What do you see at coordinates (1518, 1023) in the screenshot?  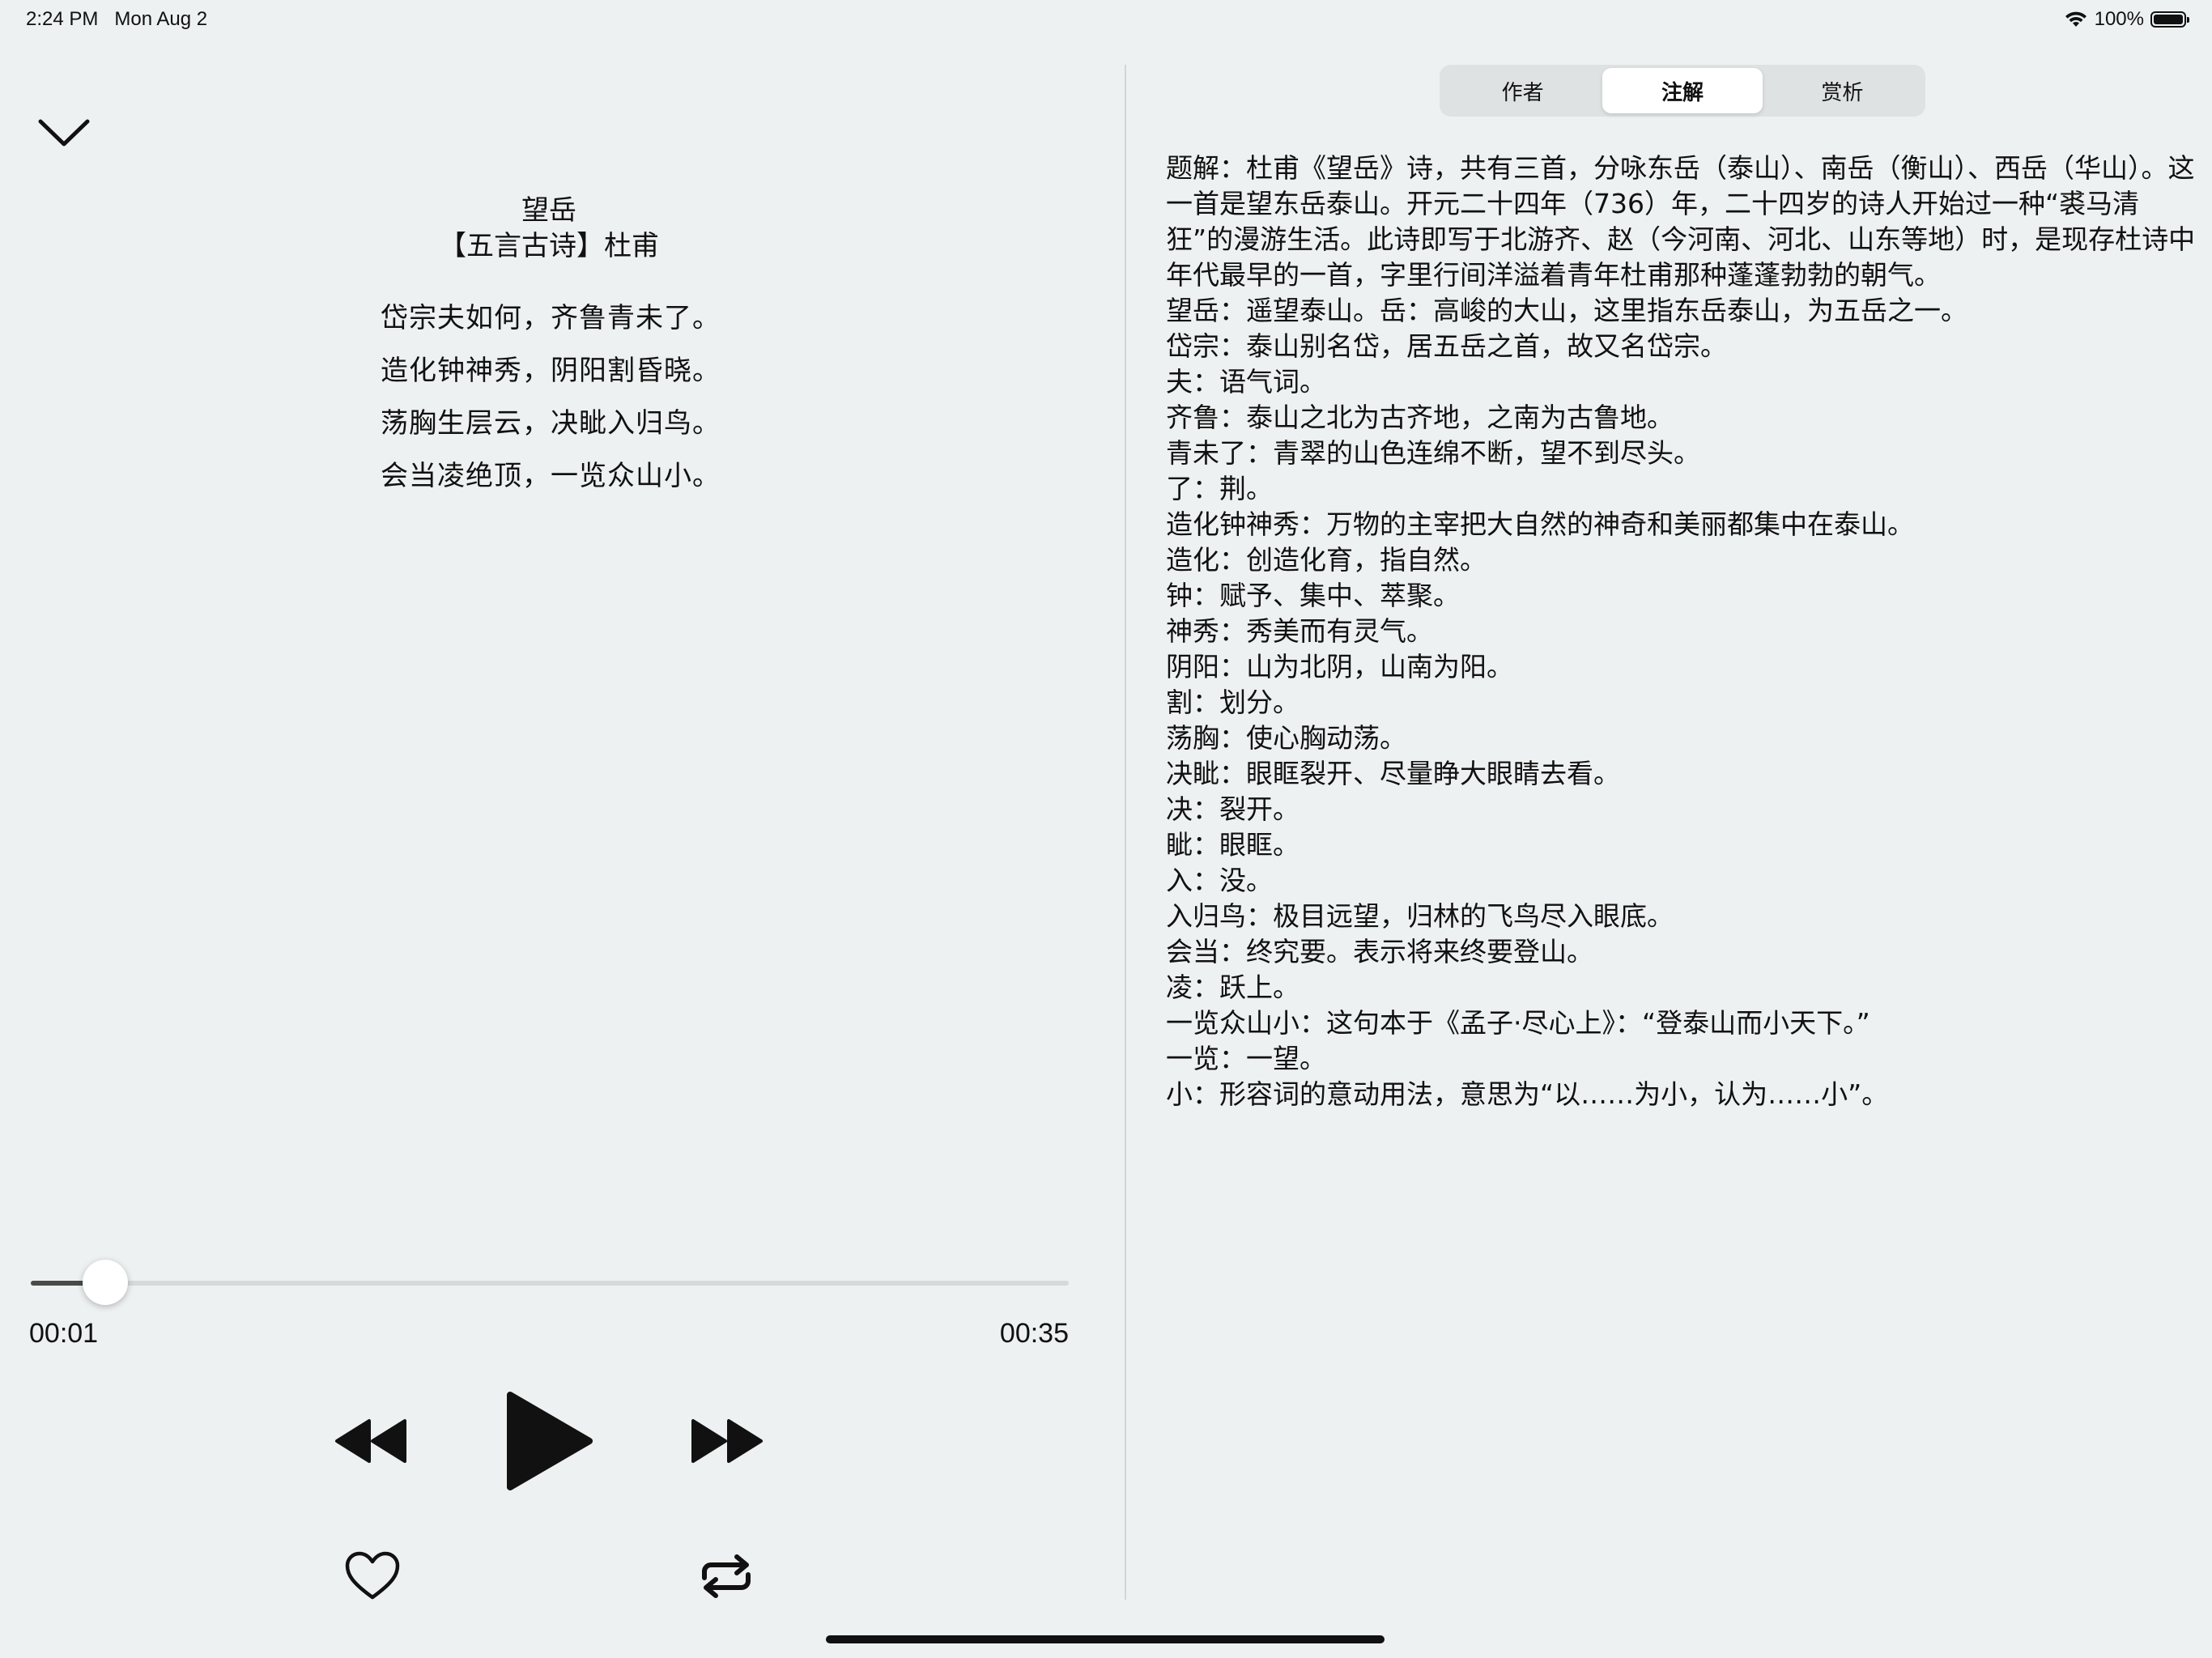 I see `annotation-line: 一览众山小：这句本于《孟子·尽心上》：“登泰山而小天下。”` at bounding box center [1518, 1023].